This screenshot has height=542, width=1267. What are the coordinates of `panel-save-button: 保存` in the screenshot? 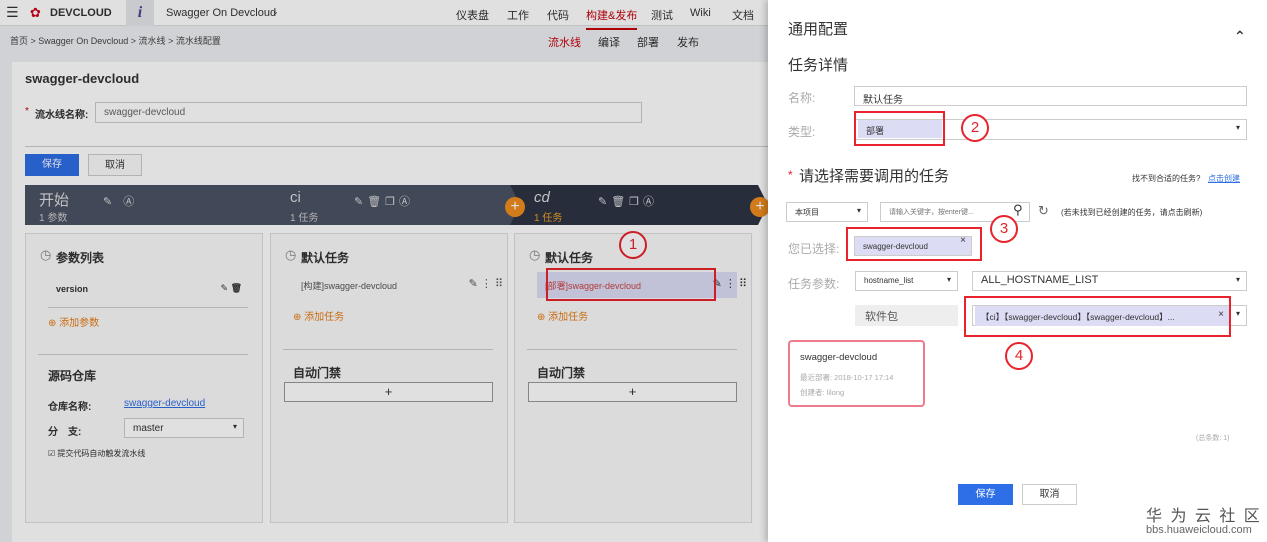 It's located at (985, 494).